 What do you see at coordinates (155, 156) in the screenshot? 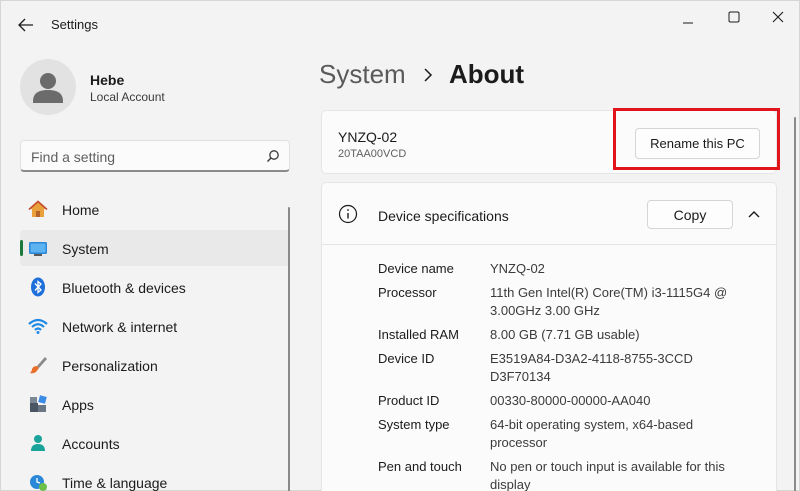
I see `search-input: Find a setting` at bounding box center [155, 156].